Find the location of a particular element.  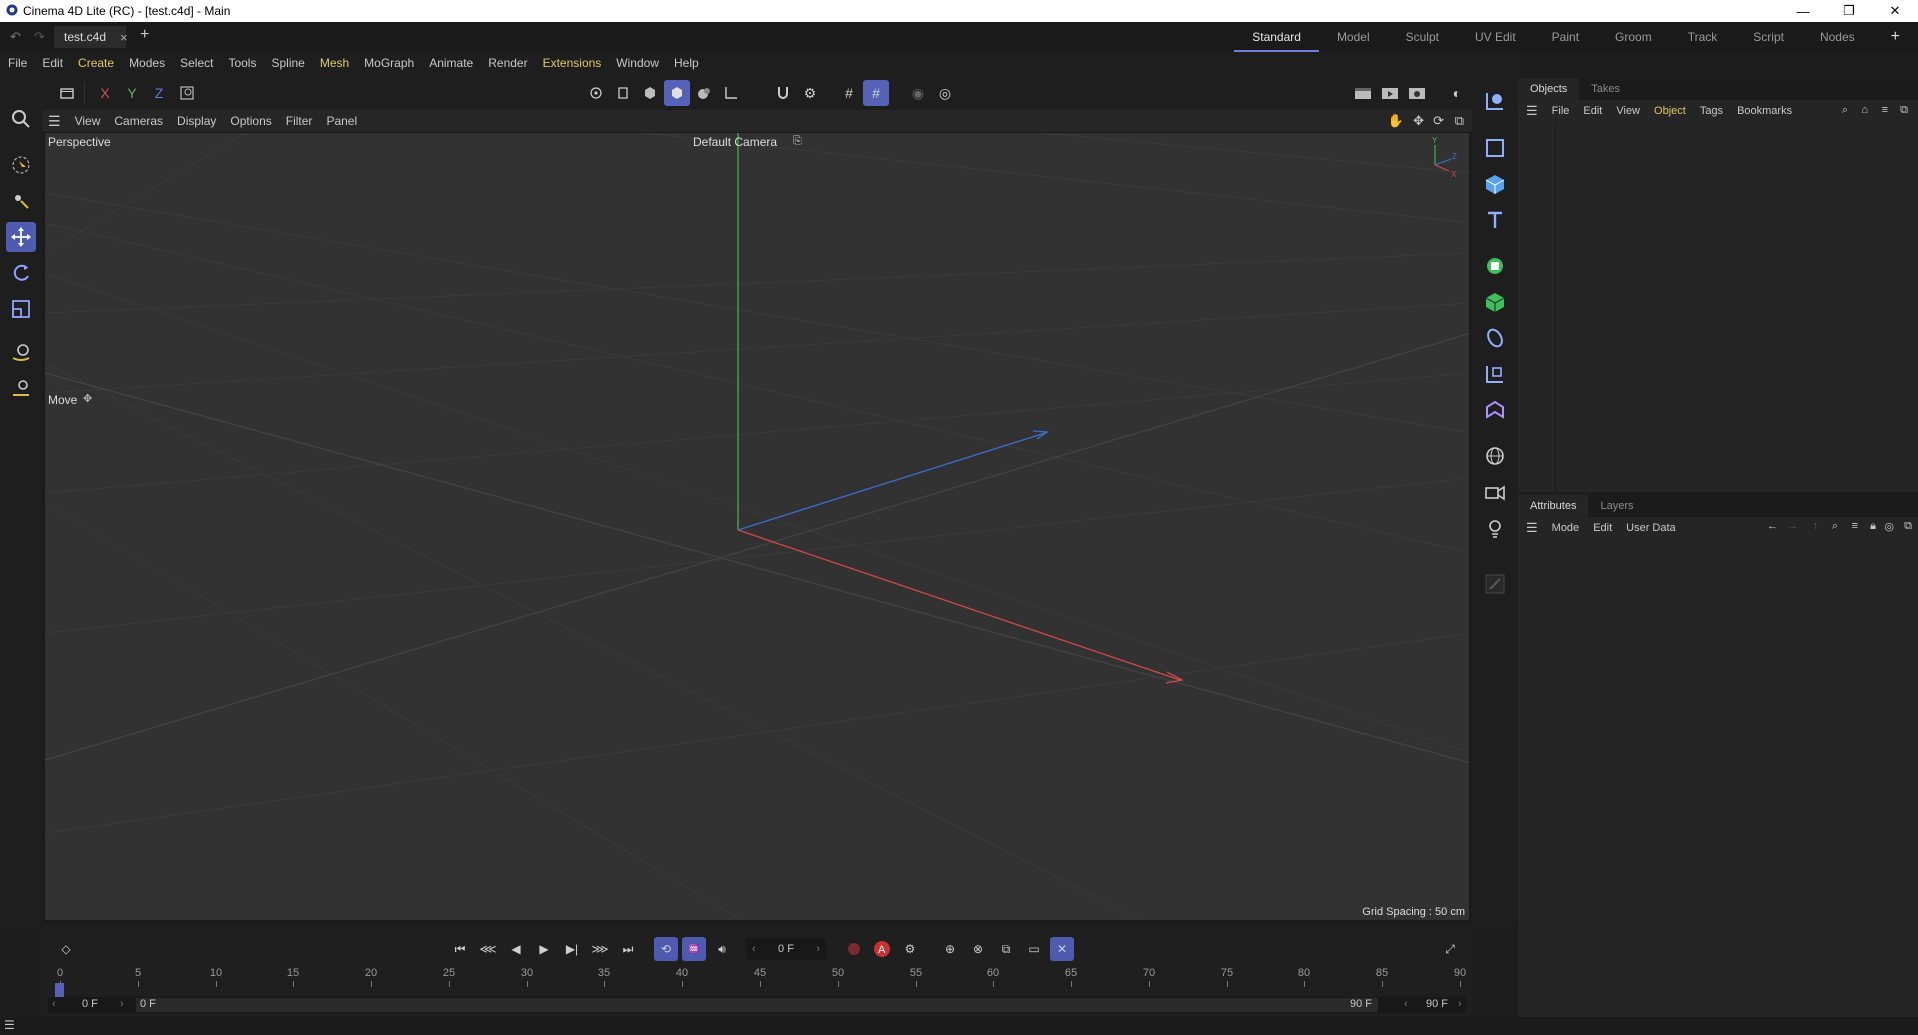

x-axis-lock-button: X is located at coordinates (105, 93).